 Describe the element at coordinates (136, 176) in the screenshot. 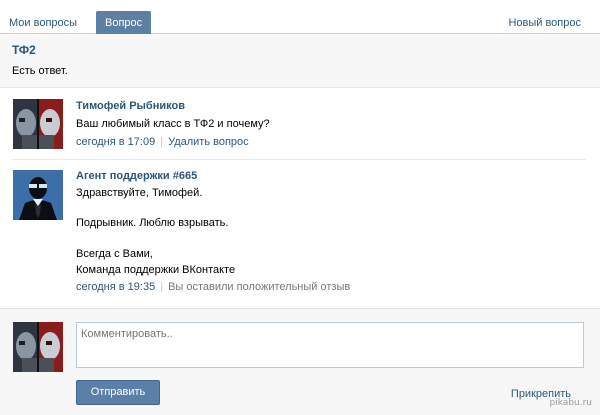

I see `message-author: Агент поддержки #665` at that location.